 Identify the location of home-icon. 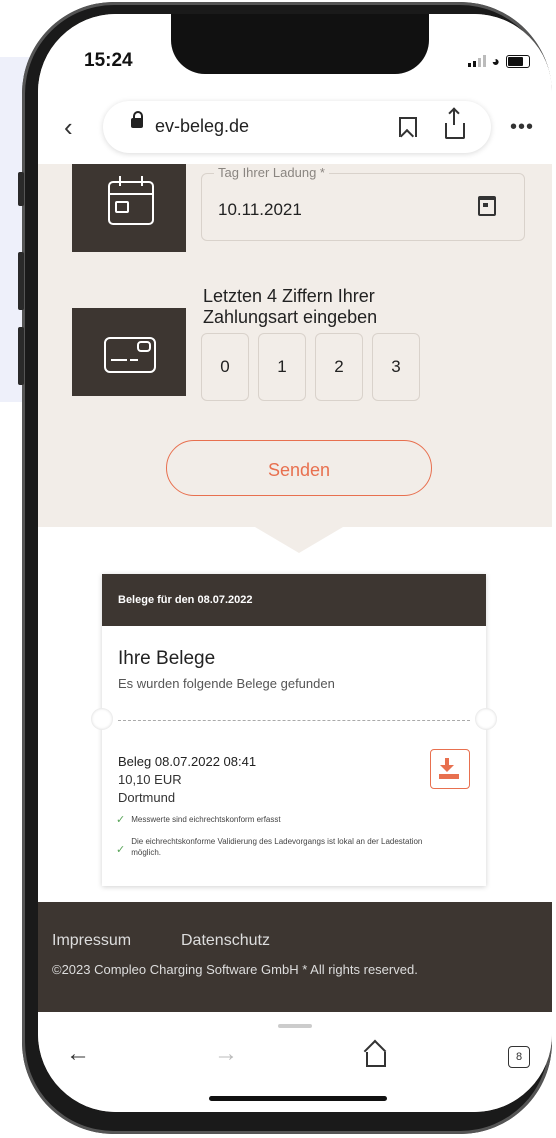
(376, 1059).